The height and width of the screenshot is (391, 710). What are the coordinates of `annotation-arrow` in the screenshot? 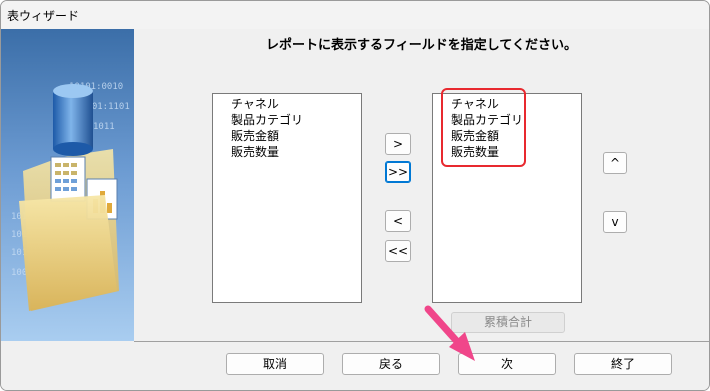 It's located at (449, 333).